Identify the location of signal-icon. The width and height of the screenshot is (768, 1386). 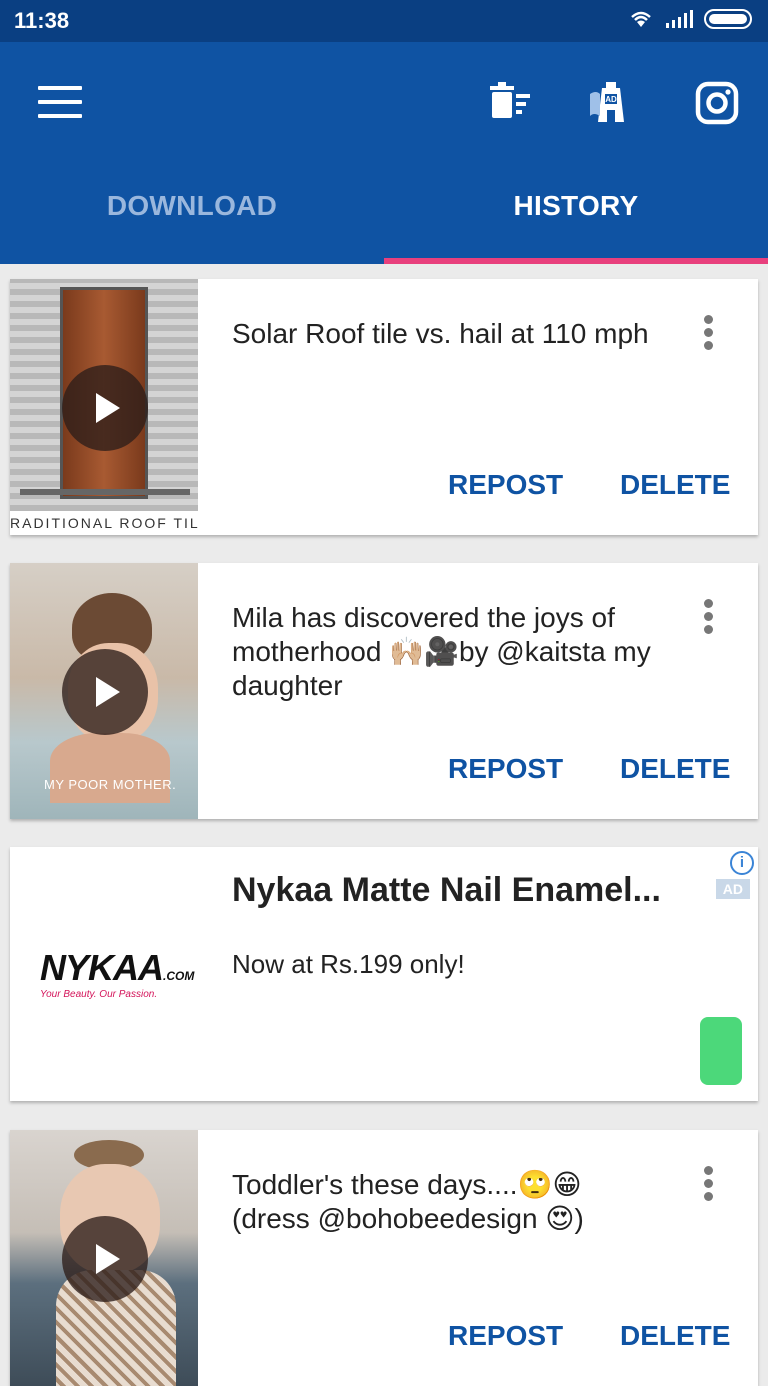
(679, 19).